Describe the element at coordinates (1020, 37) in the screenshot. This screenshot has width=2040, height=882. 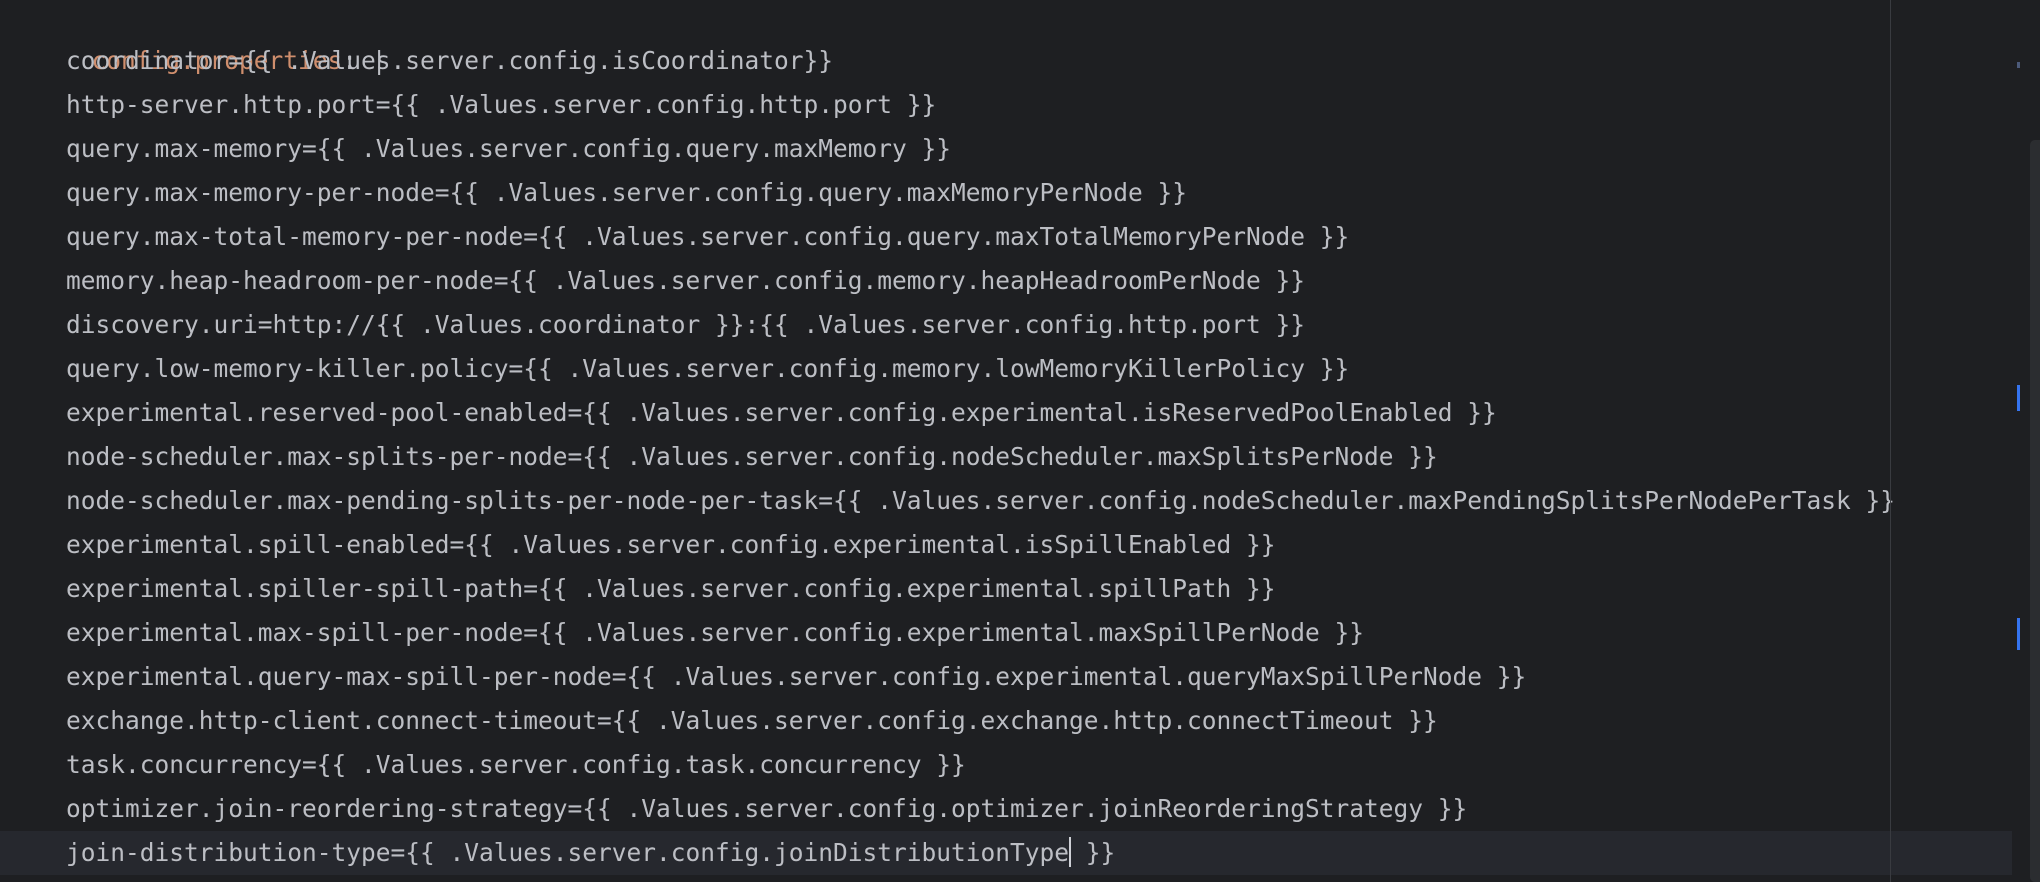
I see `code-line-root: config.properties: |` at that location.